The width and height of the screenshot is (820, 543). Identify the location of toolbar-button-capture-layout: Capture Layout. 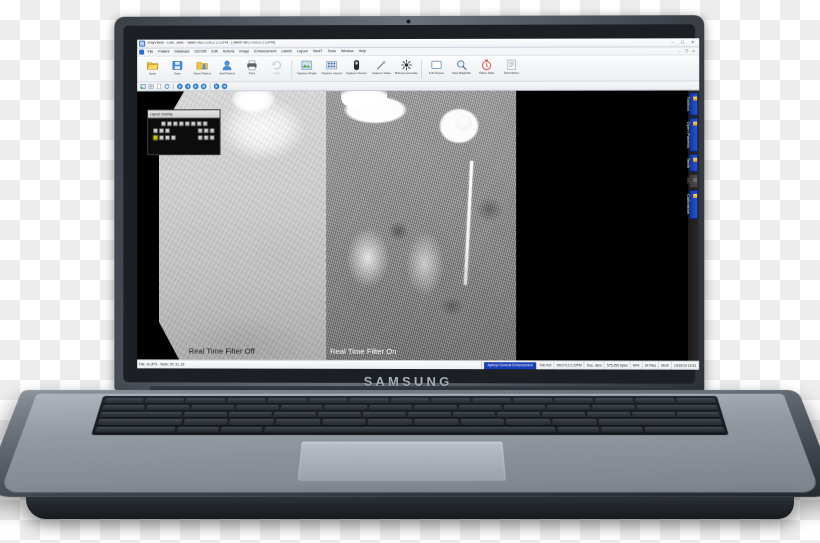
(331, 66).